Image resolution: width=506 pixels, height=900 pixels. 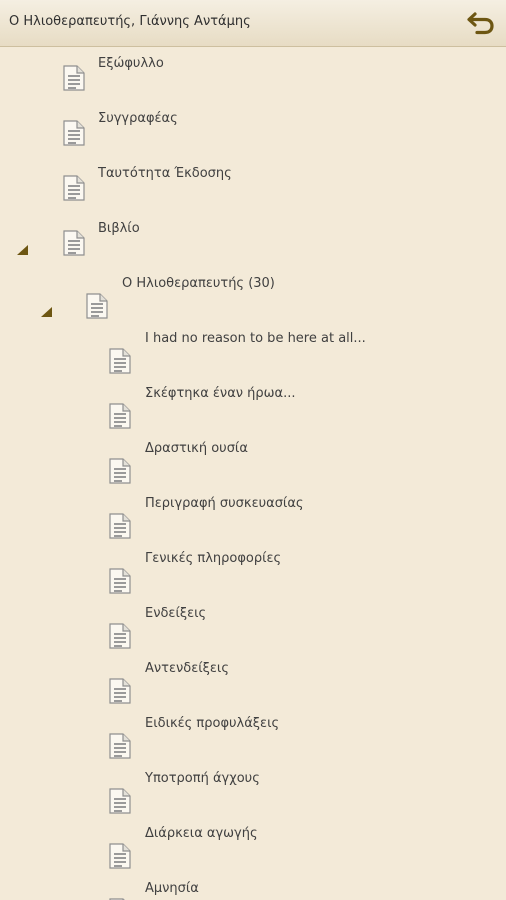 I want to click on toc-item-label: Υποτροπή άγχους, so click(x=202, y=778).